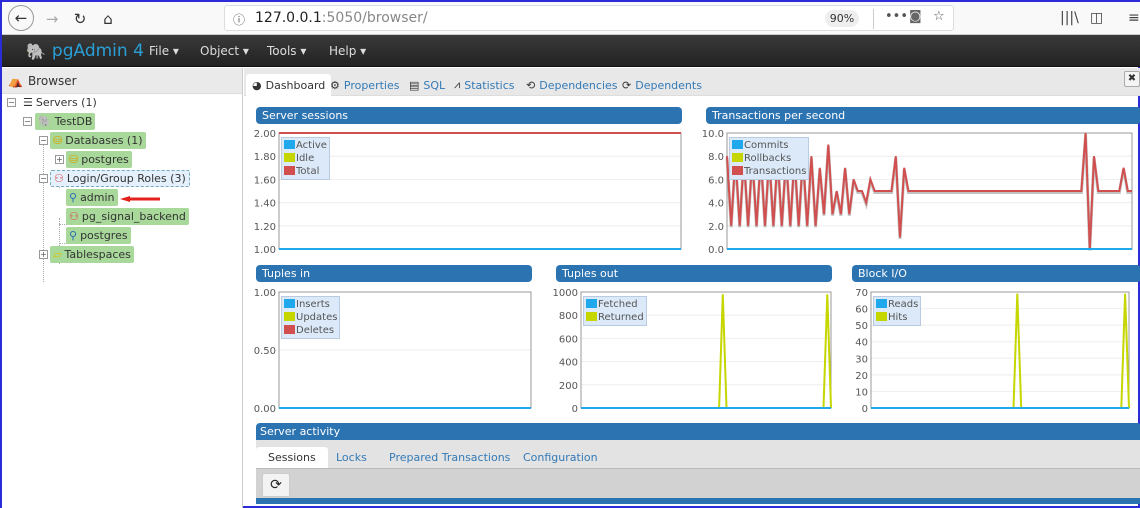  What do you see at coordinates (98, 235) in the screenshot?
I see `tree-node-postgres-role: ⚲ postgres` at bounding box center [98, 235].